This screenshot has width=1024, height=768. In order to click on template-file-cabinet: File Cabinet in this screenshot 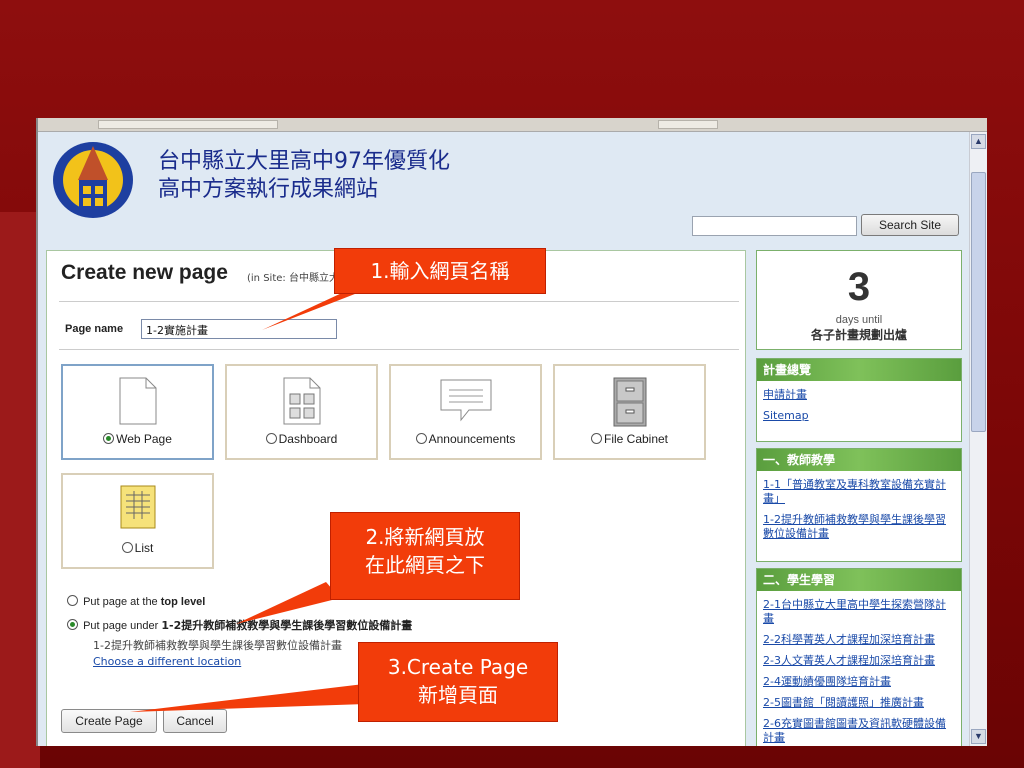, I will do `click(629, 412)`.